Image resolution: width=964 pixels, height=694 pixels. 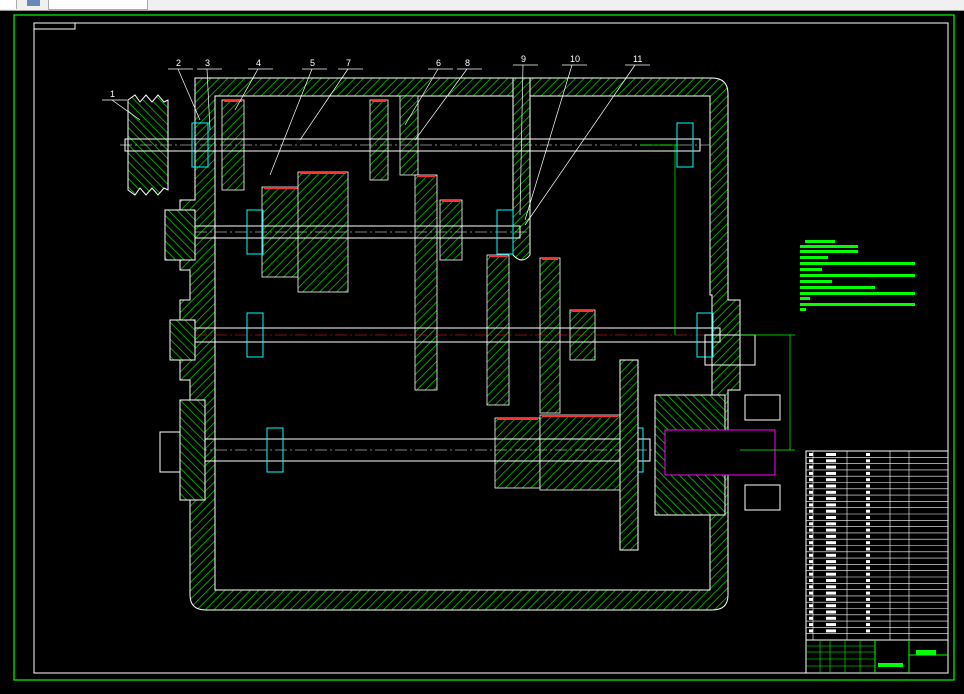 What do you see at coordinates (890, 665) in the screenshot?
I see `drawing-number` at bounding box center [890, 665].